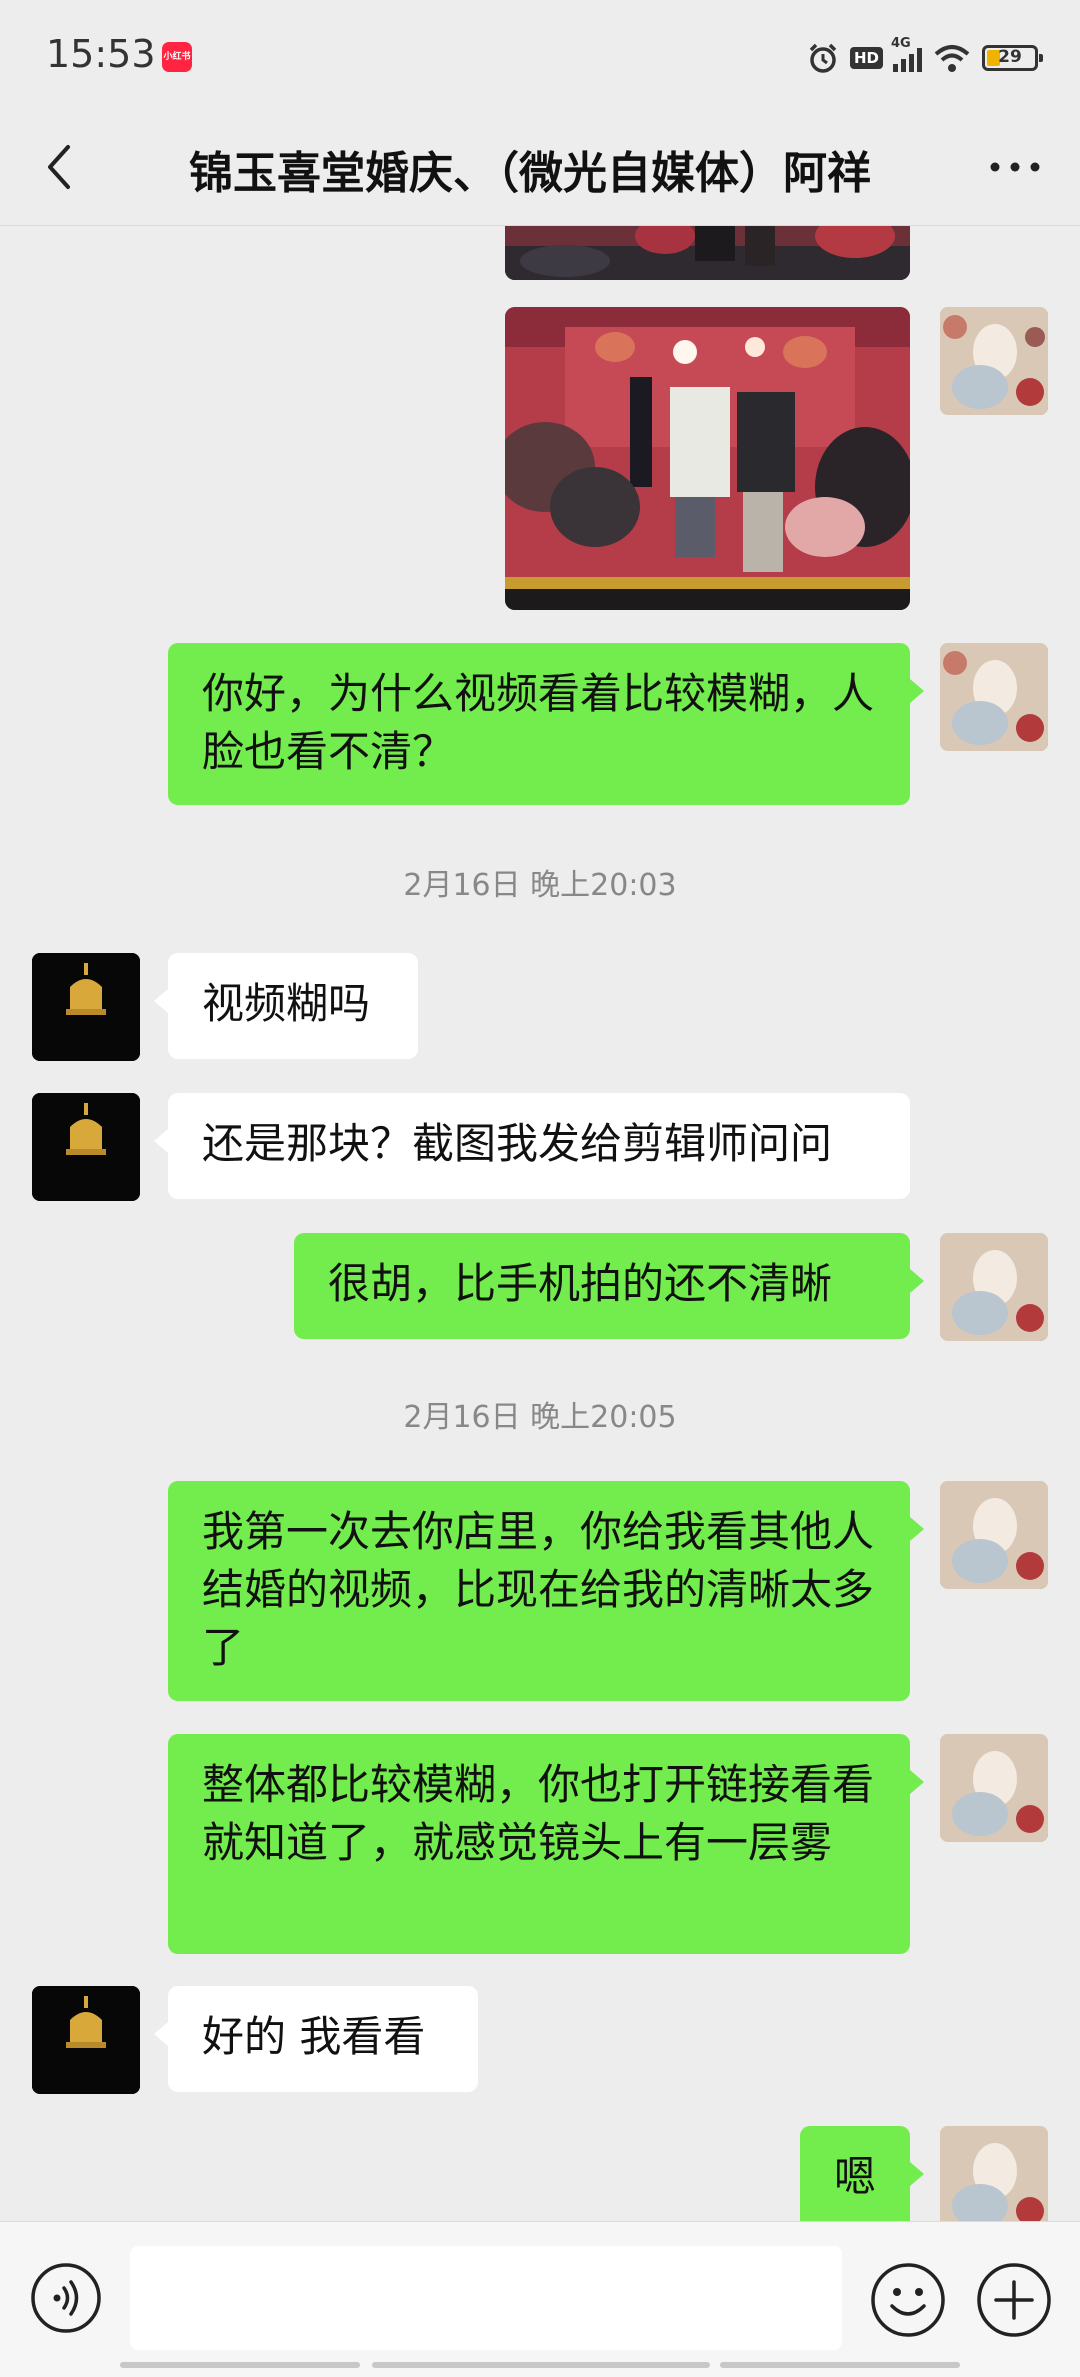 The image size is (1080, 2377). I want to click on status-bar: 15:53 小红书 HD 4G 29, so click(540, 57).